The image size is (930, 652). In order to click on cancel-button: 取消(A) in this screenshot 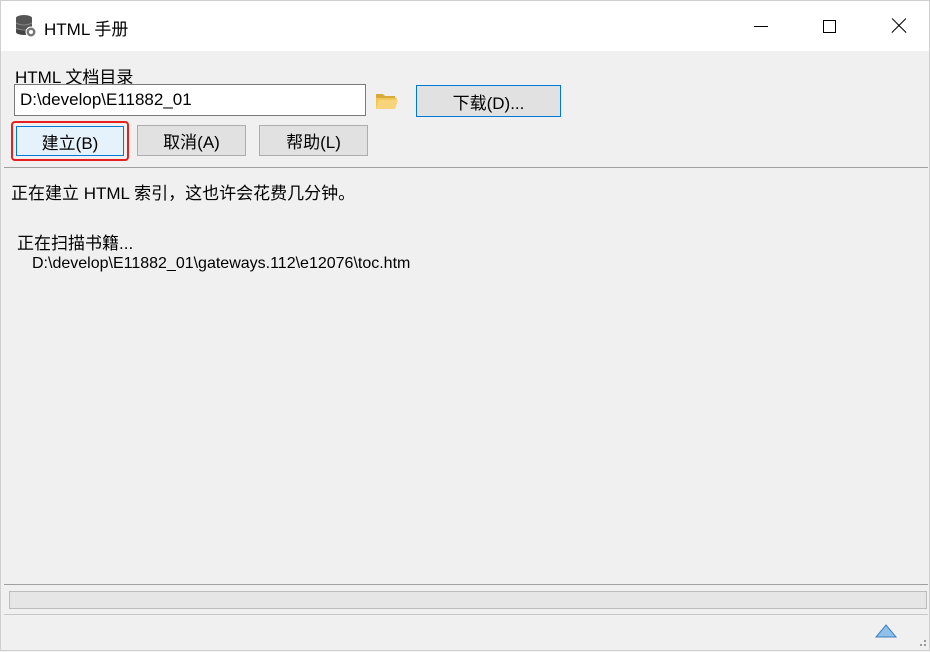, I will do `click(191, 140)`.